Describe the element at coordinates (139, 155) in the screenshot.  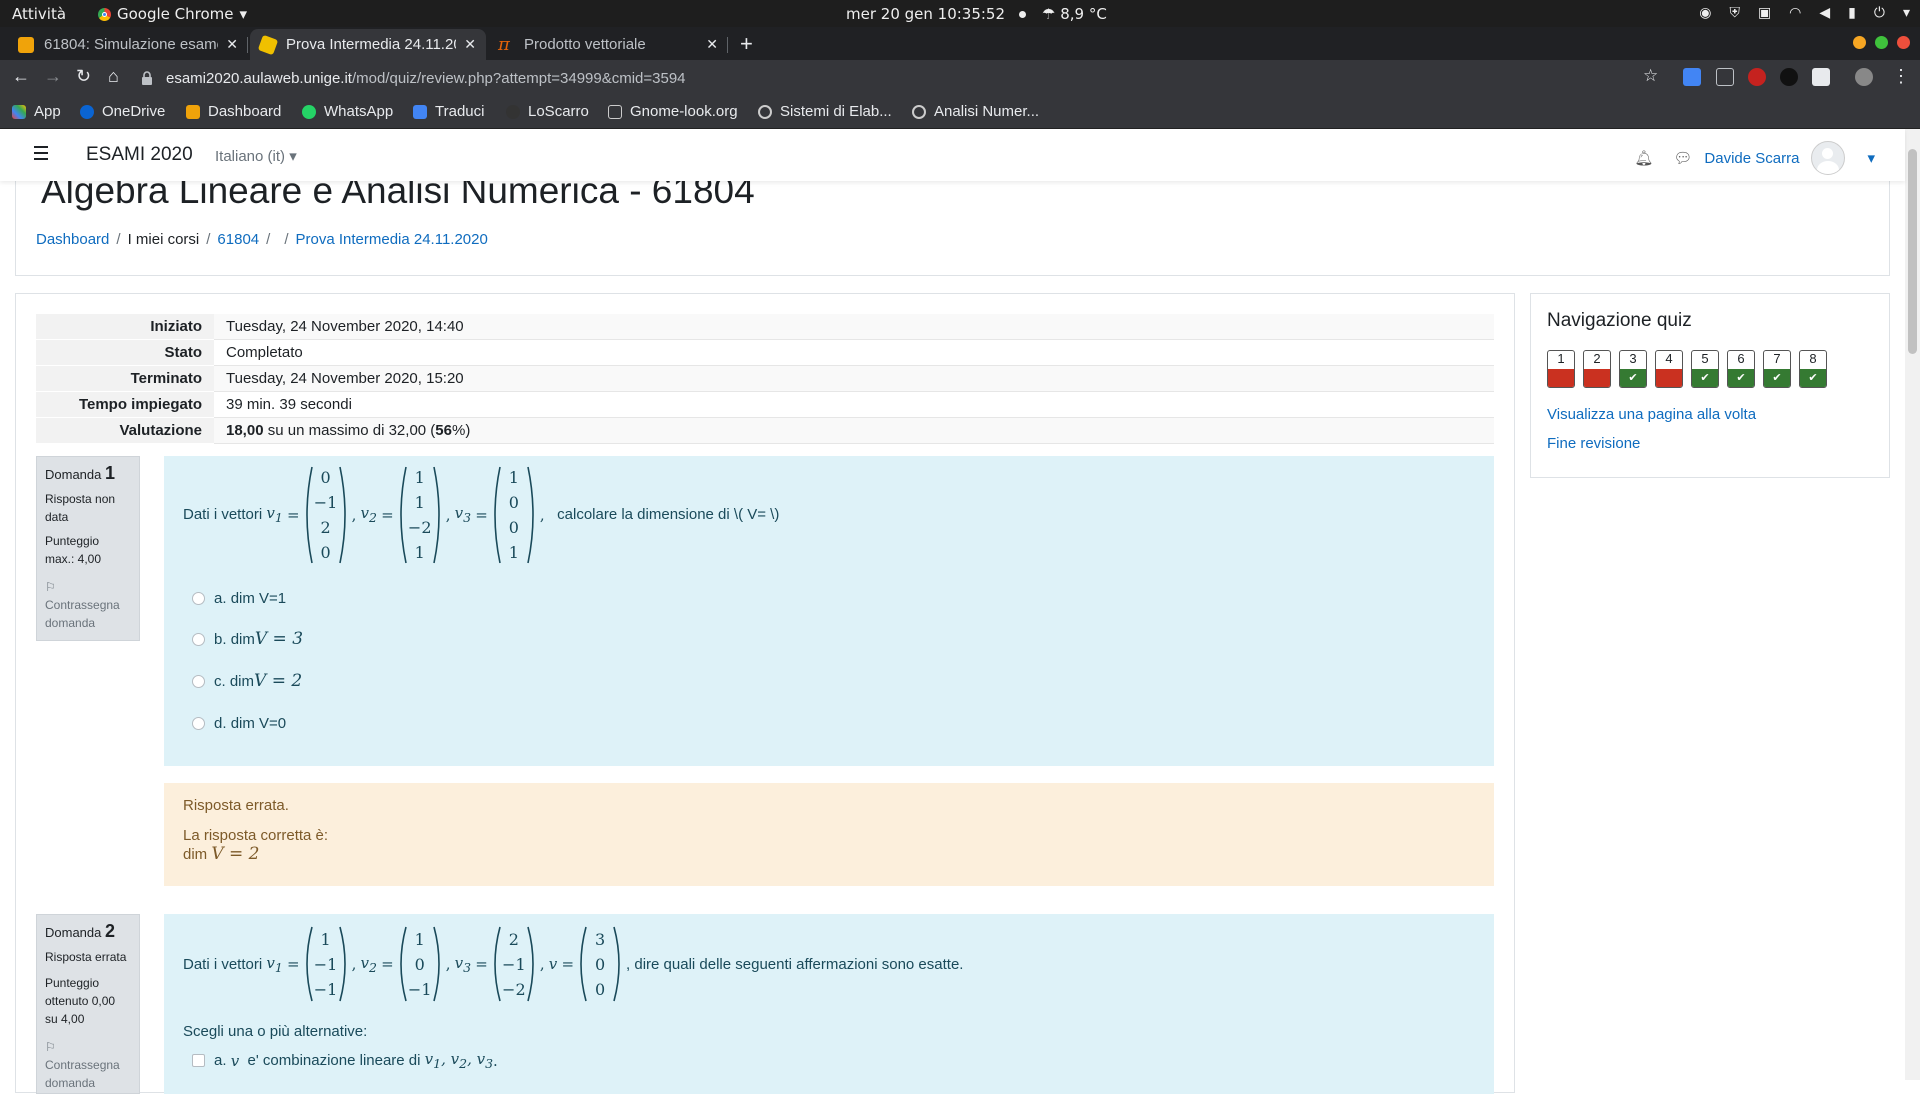
I see `site-name: ESAMI 2020` at that location.